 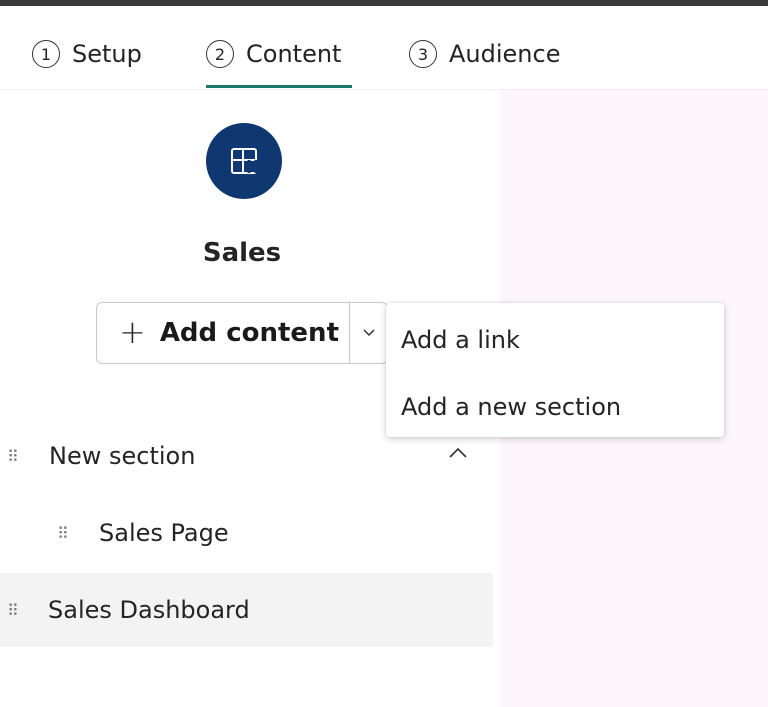 What do you see at coordinates (384, 48) in the screenshot?
I see `step-tabs: 1 Setup 2 Content 3 Audience` at bounding box center [384, 48].